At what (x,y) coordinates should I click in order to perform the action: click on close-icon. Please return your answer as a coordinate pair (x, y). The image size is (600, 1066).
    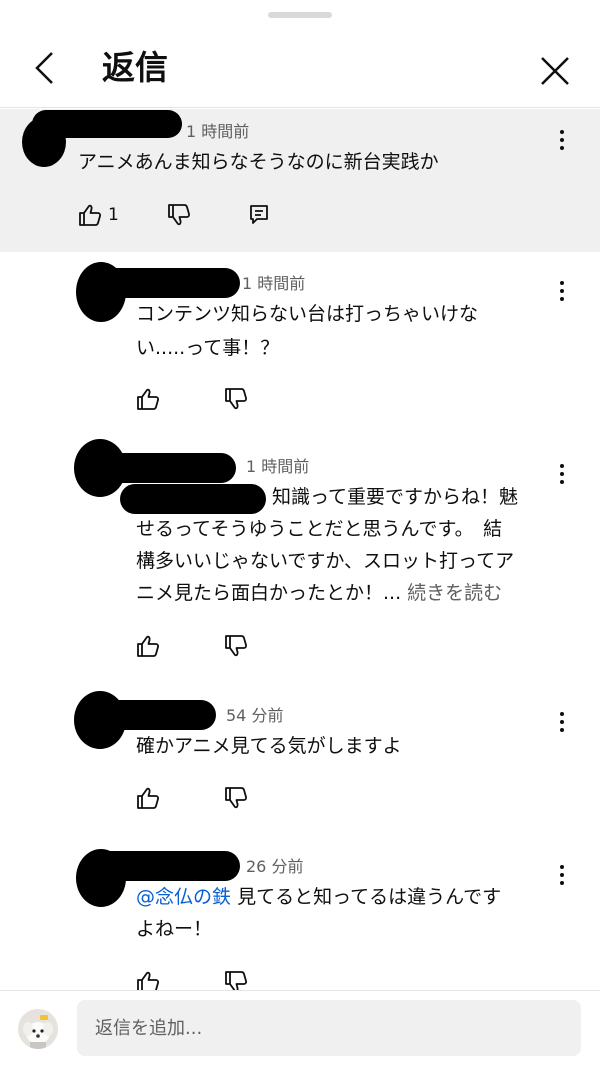
    Looking at the image, I should click on (555, 71).